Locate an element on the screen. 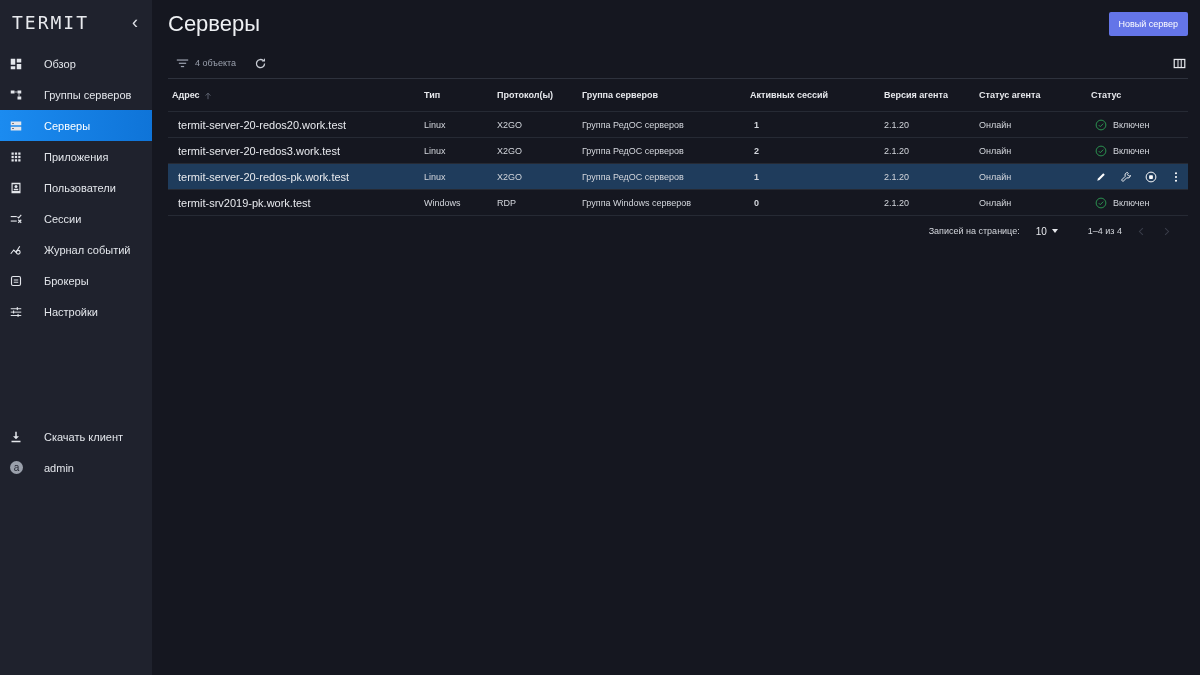  column-header: Адрес is located at coordinates (294, 95).